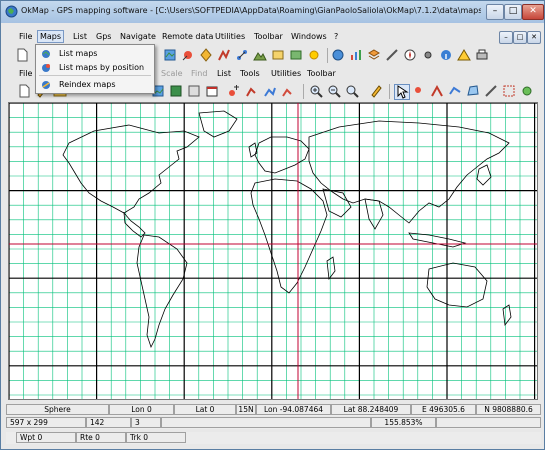 The height and width of the screenshot is (450, 545). I want to click on track-tool-icon, so click(242, 55).